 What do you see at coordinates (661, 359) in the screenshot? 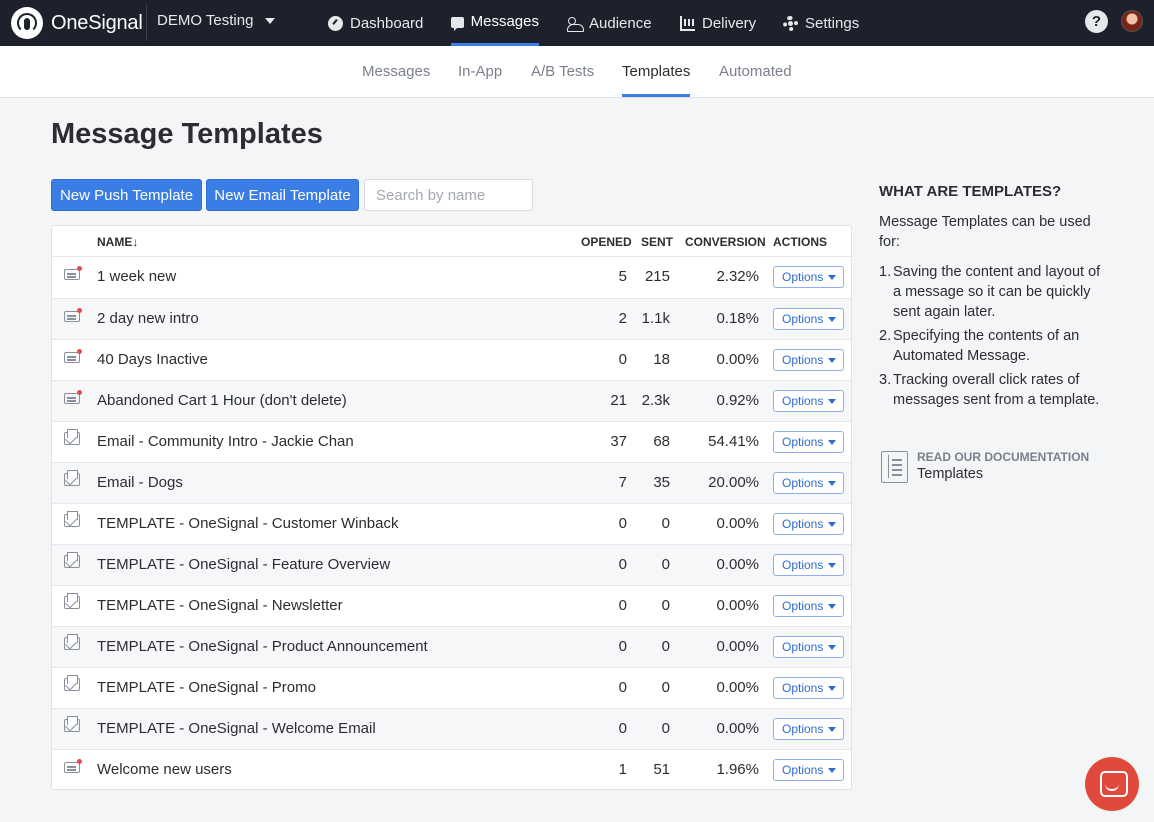
I see `sent-count: 18` at bounding box center [661, 359].